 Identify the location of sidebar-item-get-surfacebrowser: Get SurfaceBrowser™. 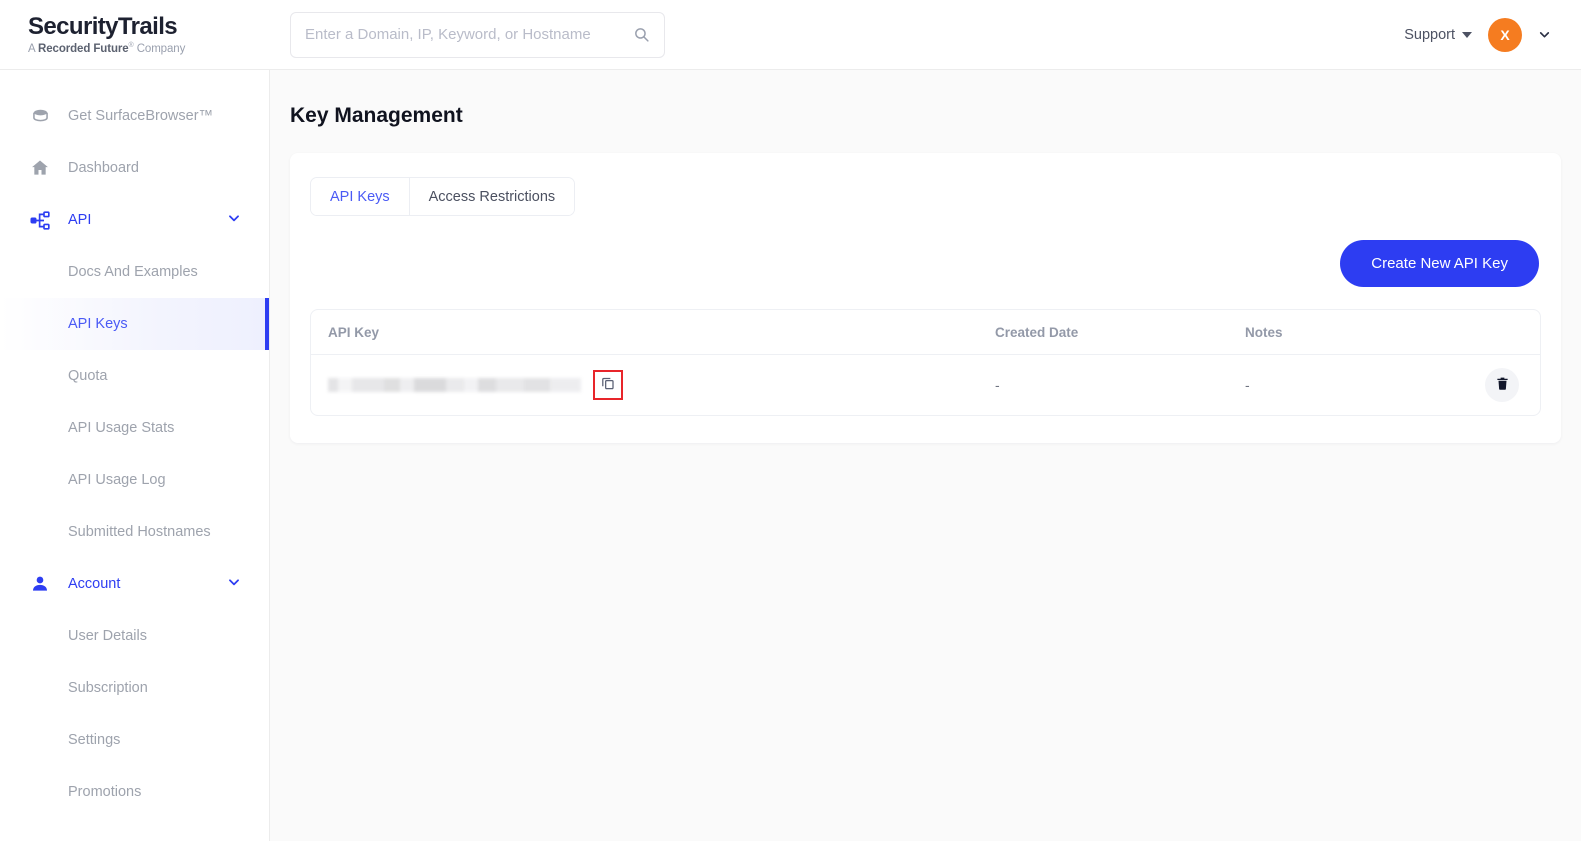
(134, 116).